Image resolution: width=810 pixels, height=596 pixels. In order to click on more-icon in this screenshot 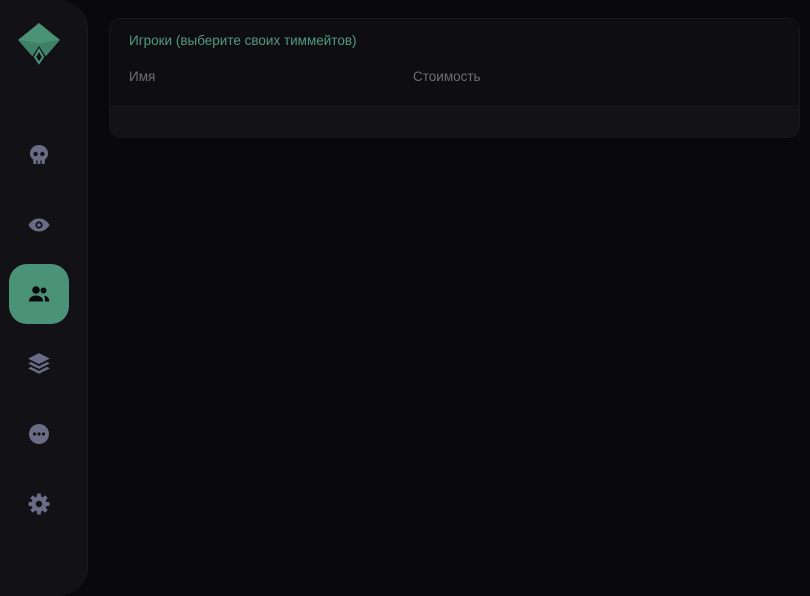, I will do `click(39, 434)`.